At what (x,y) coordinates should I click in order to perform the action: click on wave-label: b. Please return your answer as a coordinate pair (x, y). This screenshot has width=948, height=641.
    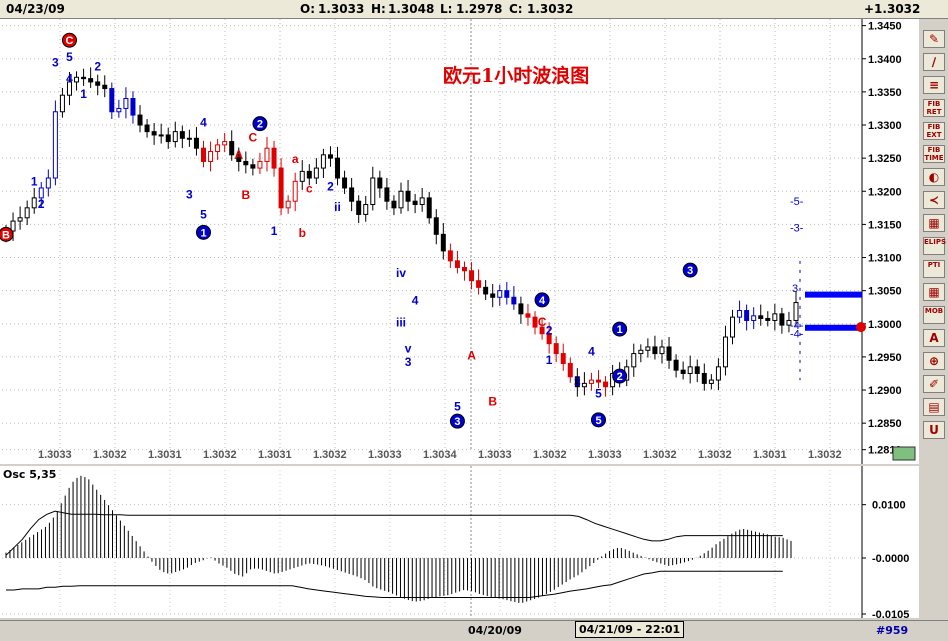
    Looking at the image, I should click on (302, 233).